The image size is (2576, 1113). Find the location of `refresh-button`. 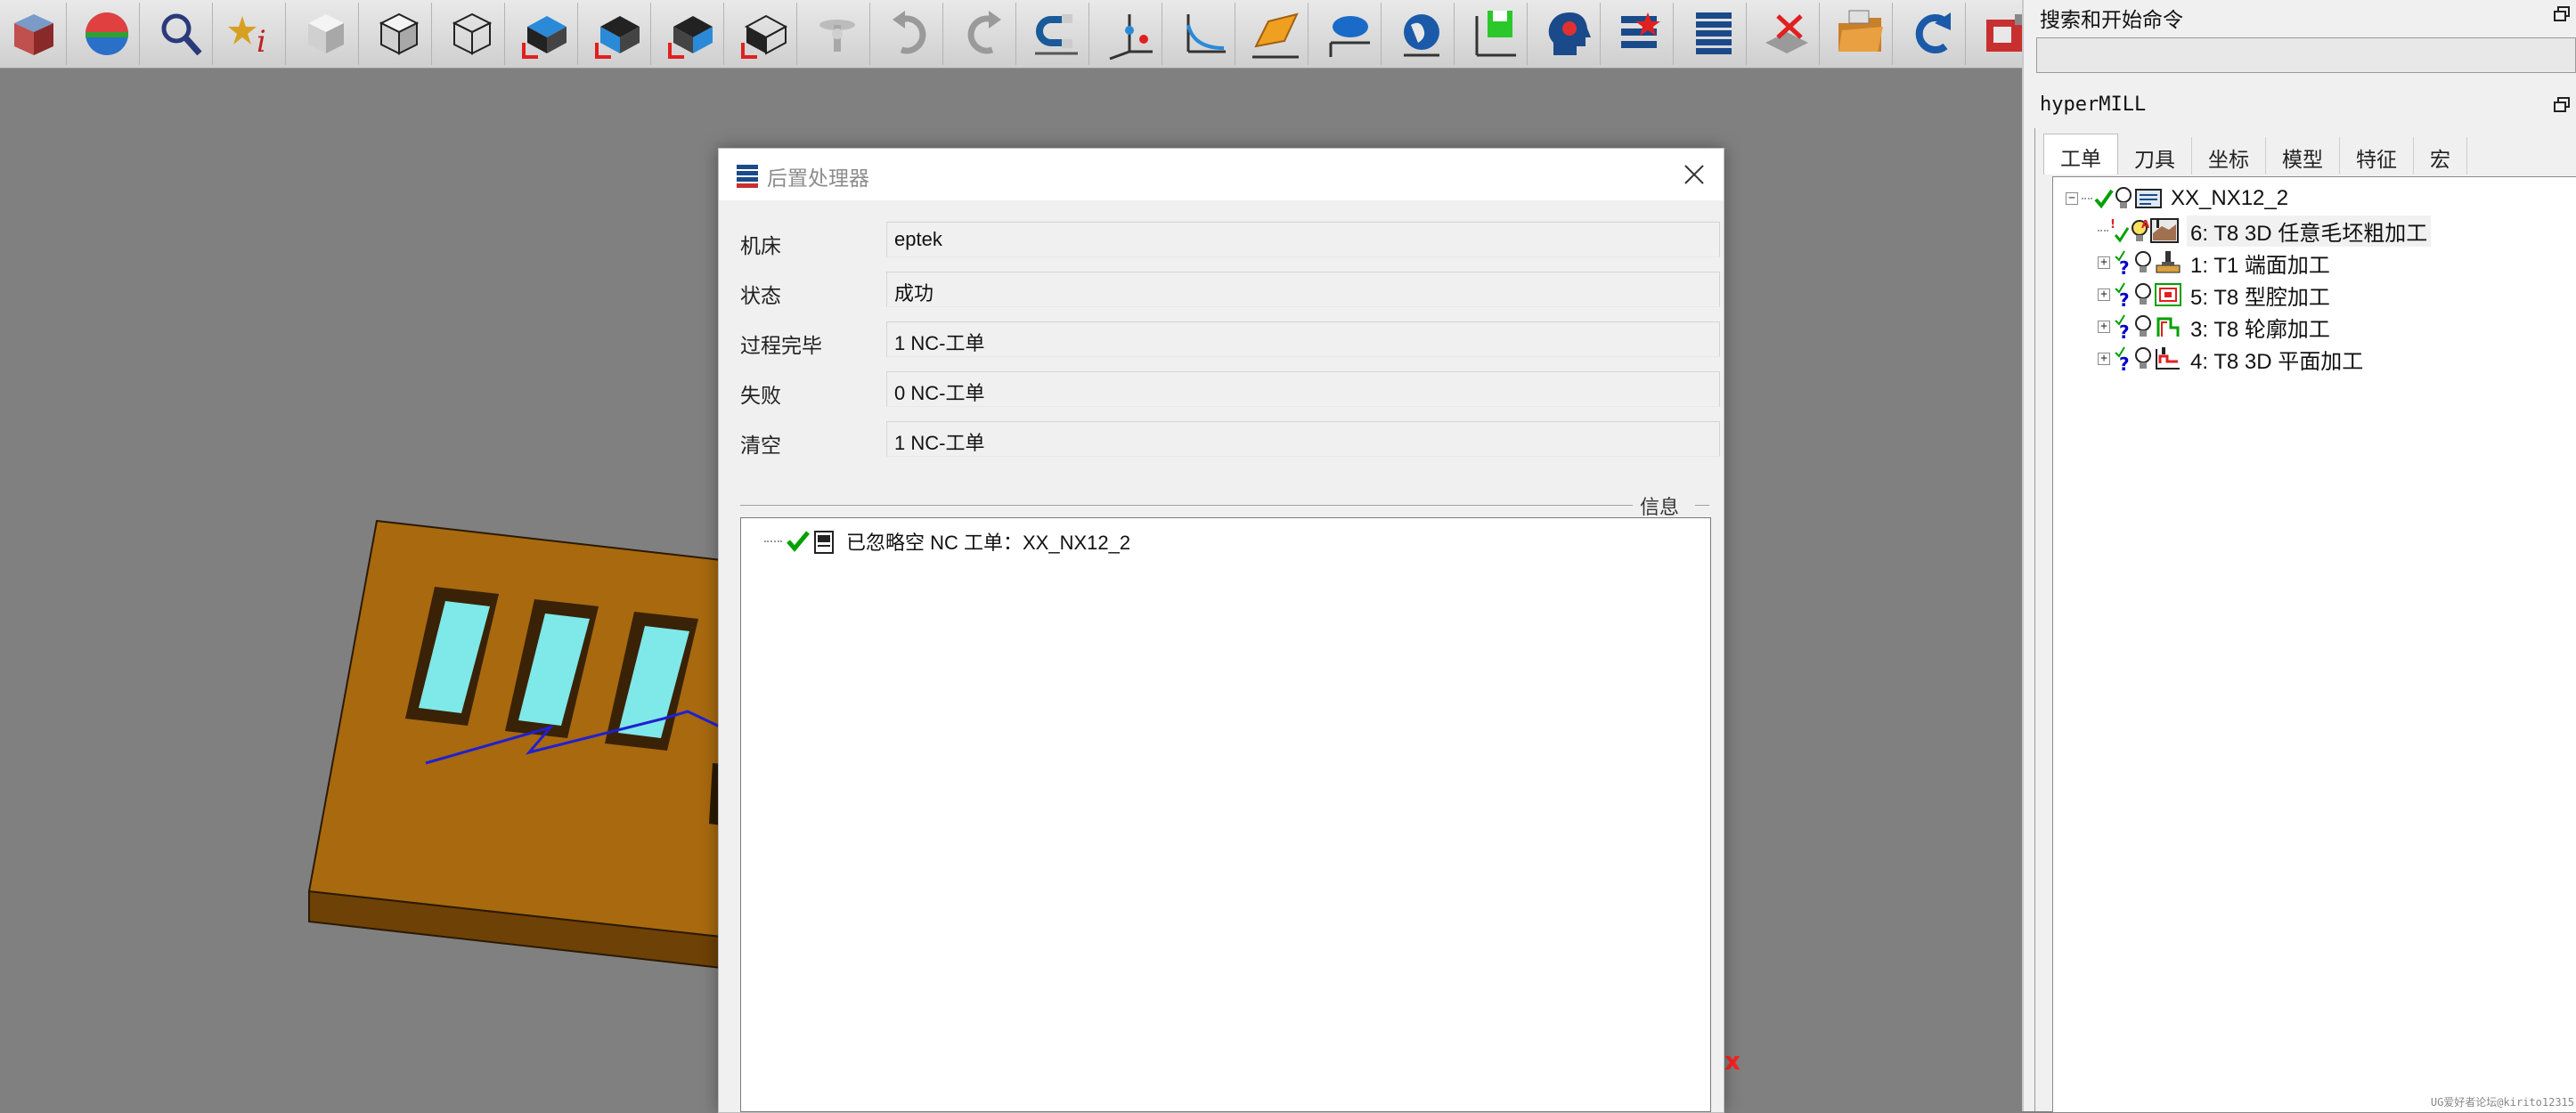

refresh-button is located at coordinates (1933, 34).